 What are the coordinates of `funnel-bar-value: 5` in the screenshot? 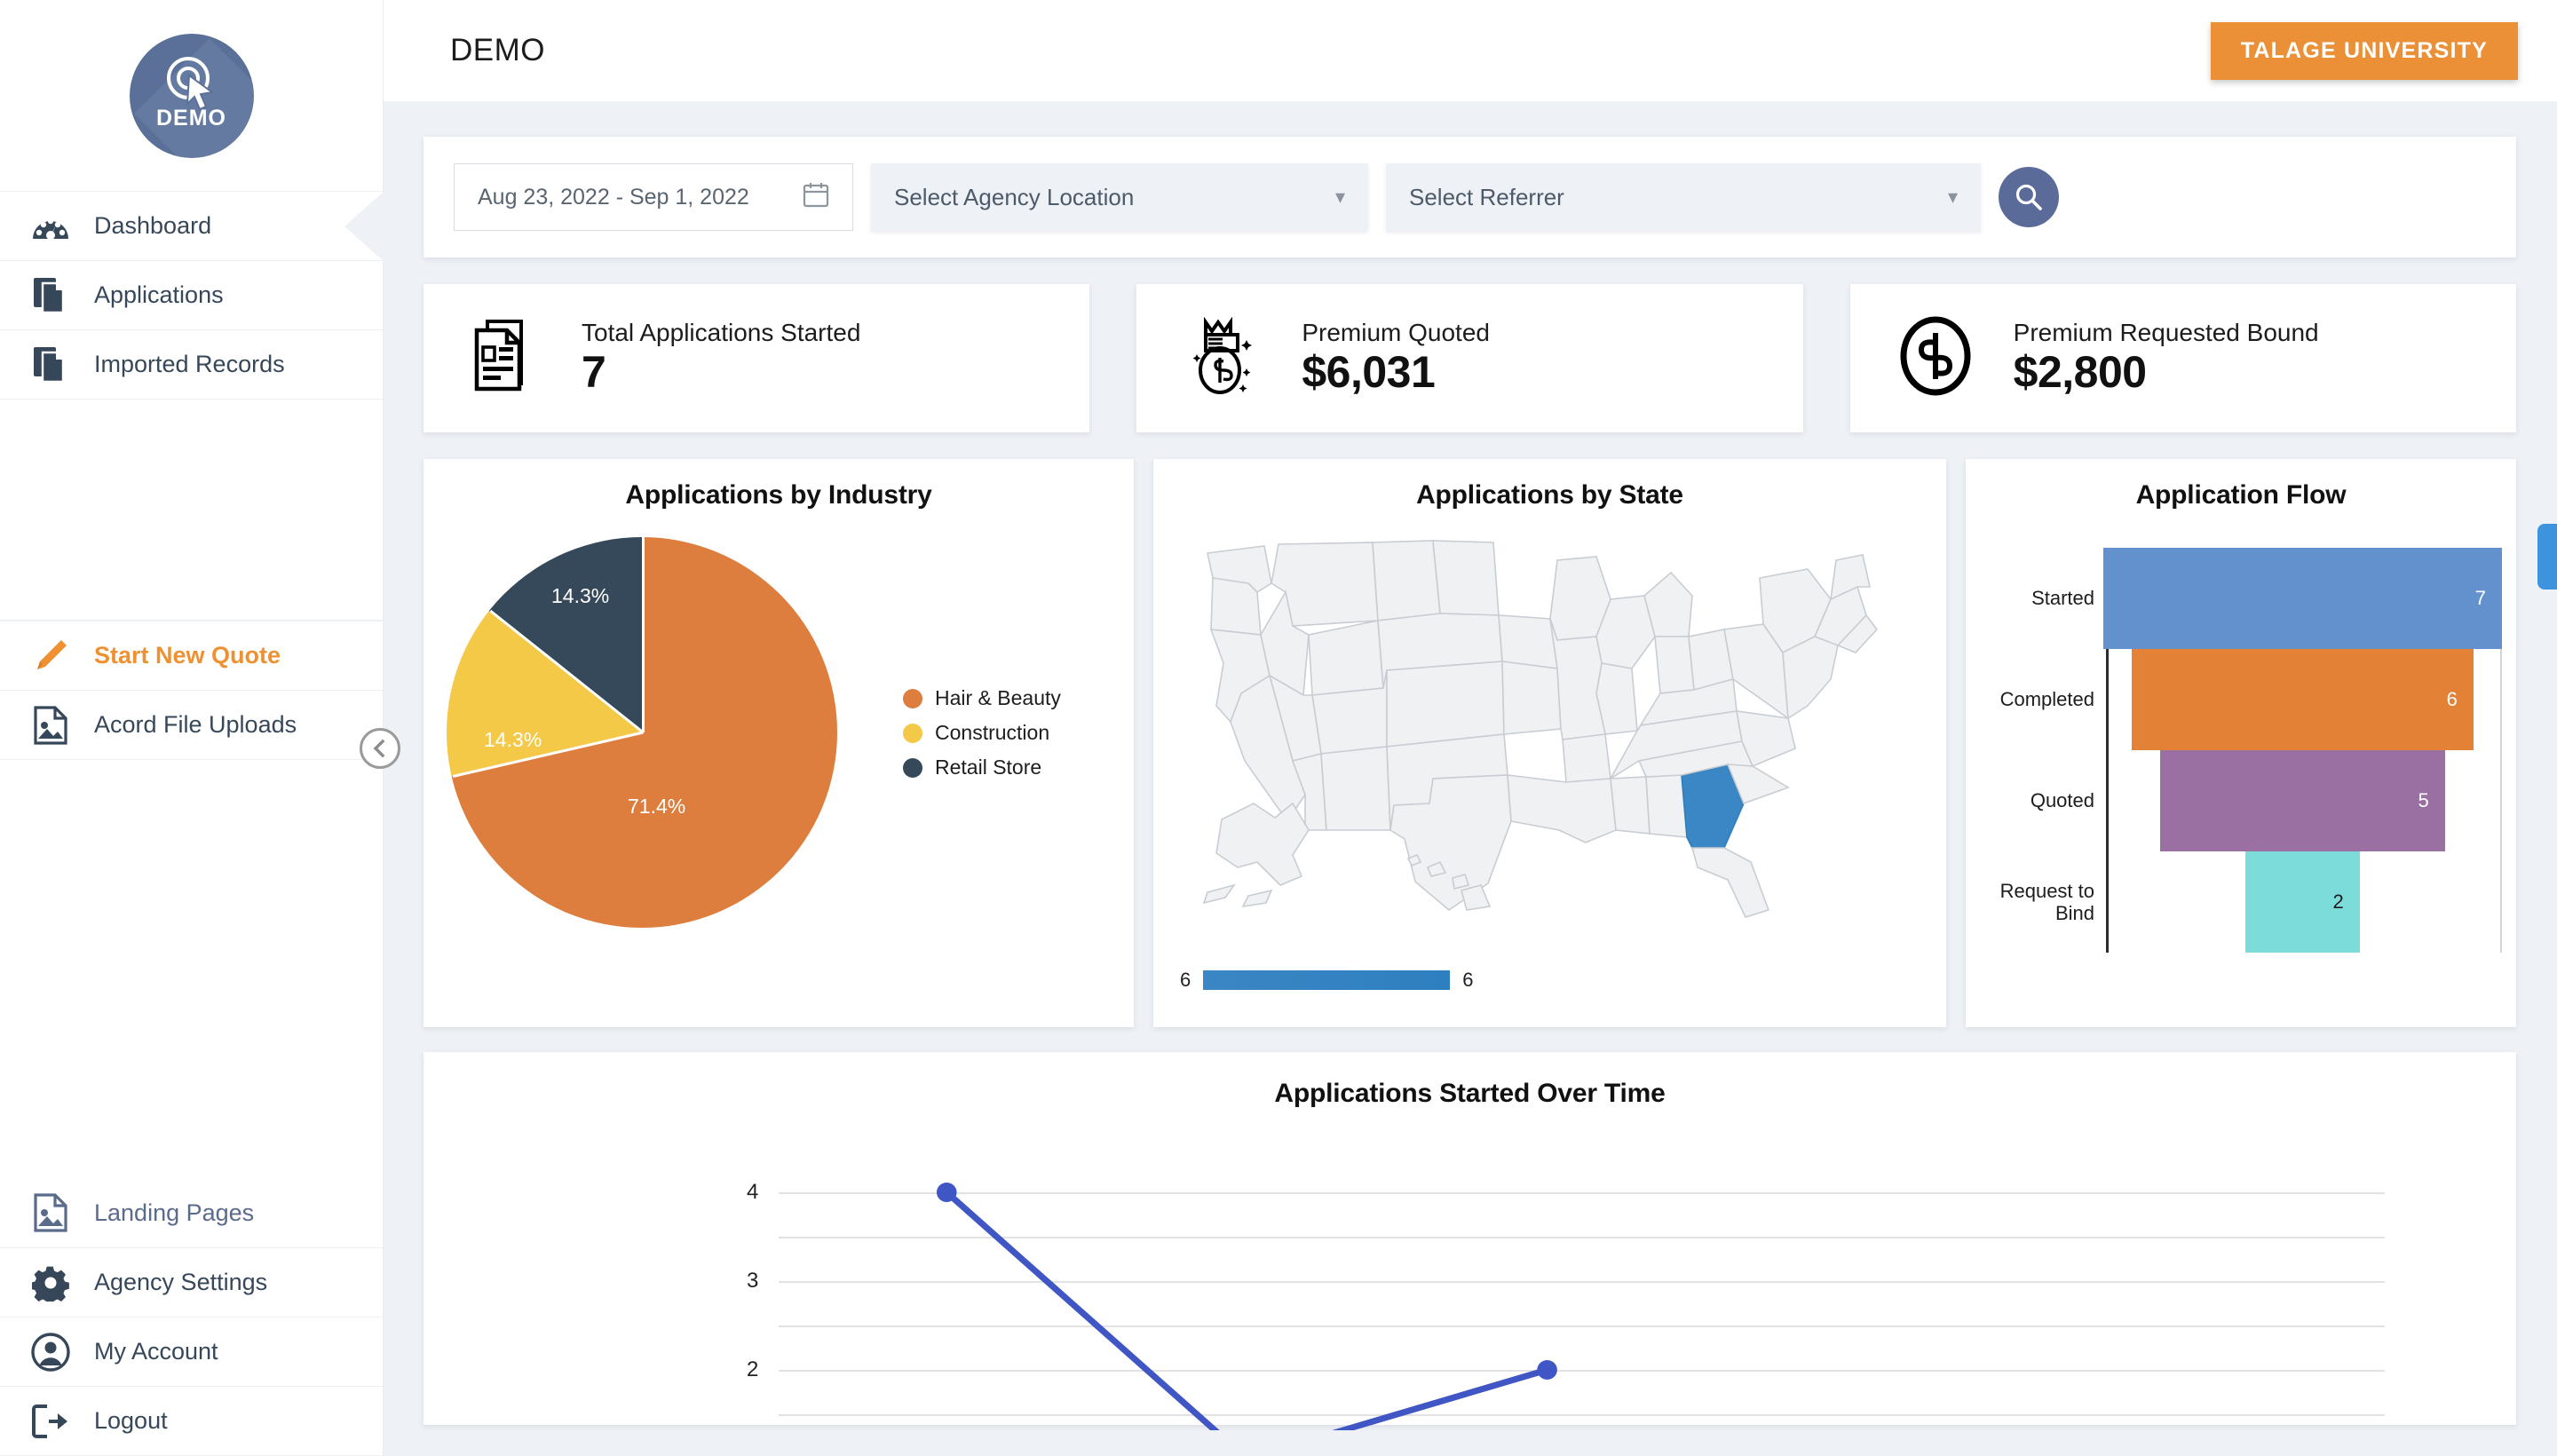 It's located at (2423, 800).